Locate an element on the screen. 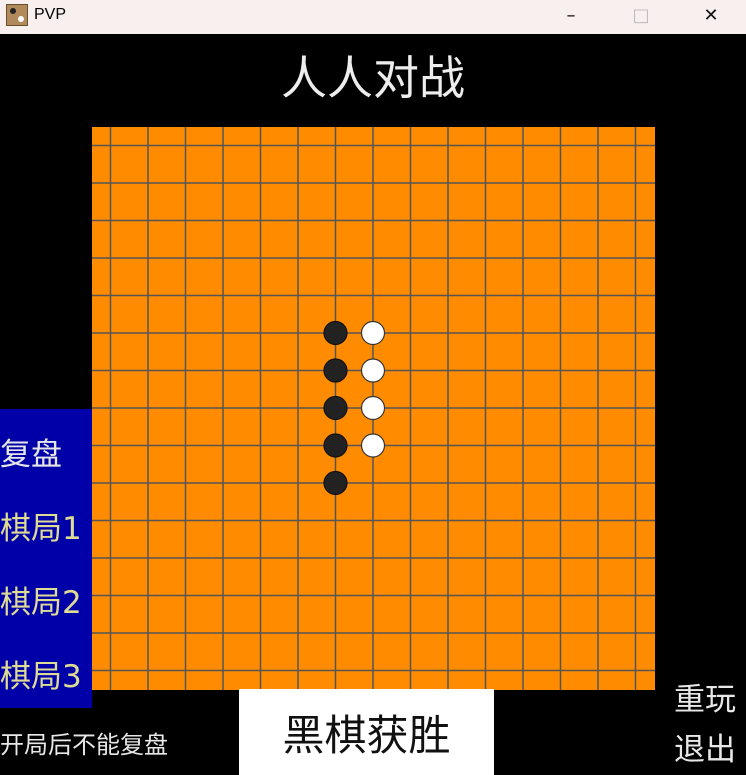 The image size is (746, 775). replay-sidebar: 复盘 棋局1 棋局2 棋局3 is located at coordinates (46, 558).